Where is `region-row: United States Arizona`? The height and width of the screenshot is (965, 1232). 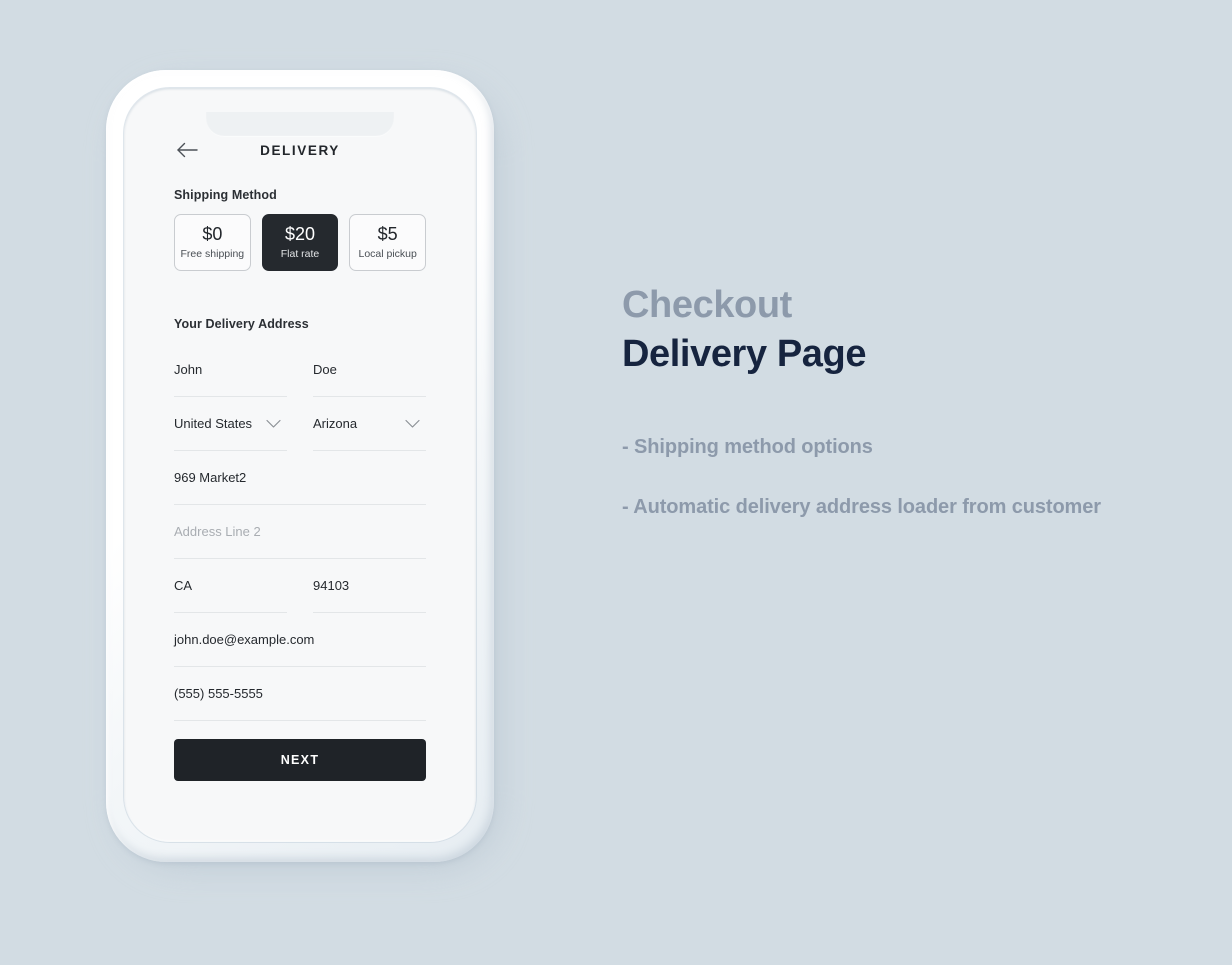
region-row: United States Arizona is located at coordinates (300, 424).